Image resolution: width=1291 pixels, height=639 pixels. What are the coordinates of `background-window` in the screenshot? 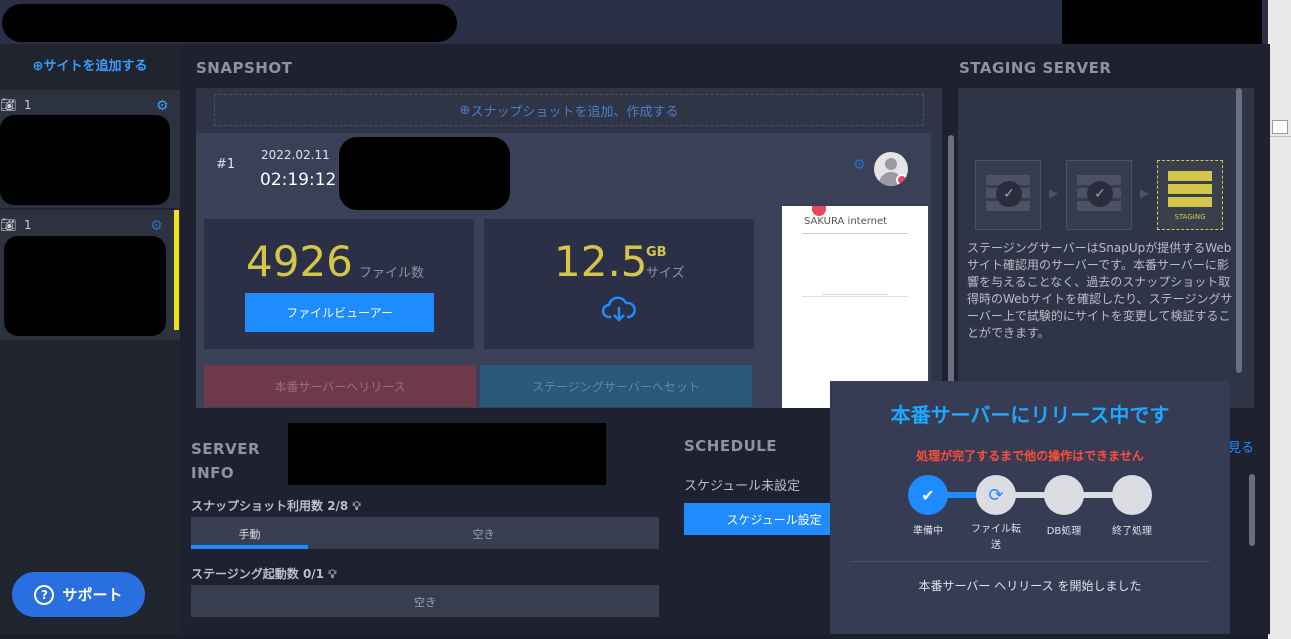 It's located at (1279, 319).